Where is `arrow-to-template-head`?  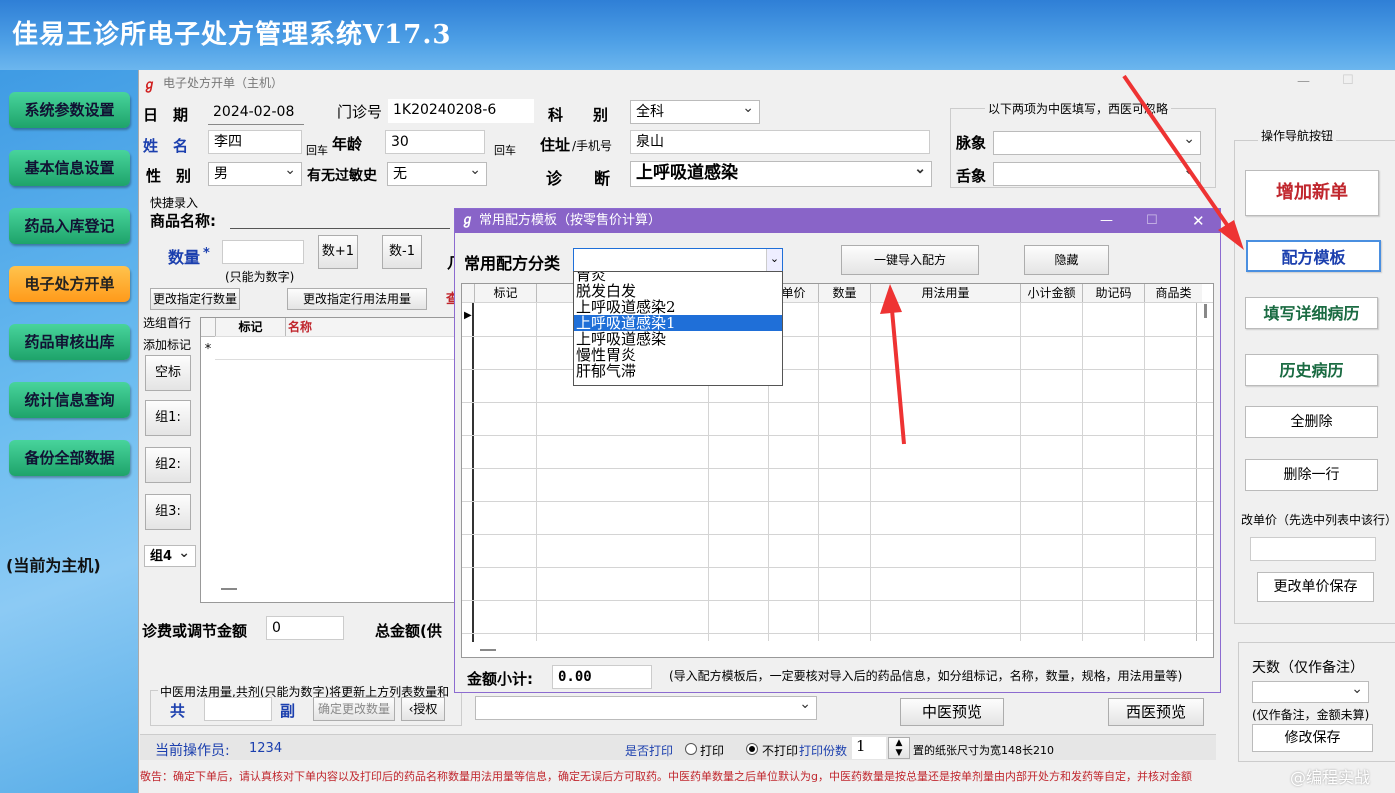 arrow-to-template-head is located at coordinates (1231, 235).